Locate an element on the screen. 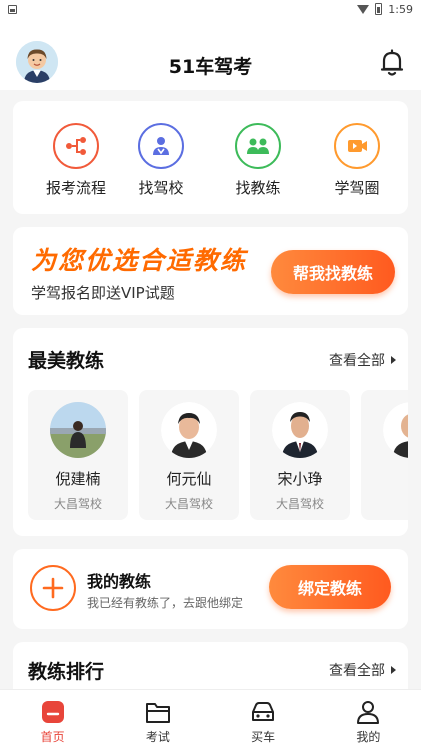 This screenshot has height=750, width=421. person-icon is located at coordinates (368, 712).